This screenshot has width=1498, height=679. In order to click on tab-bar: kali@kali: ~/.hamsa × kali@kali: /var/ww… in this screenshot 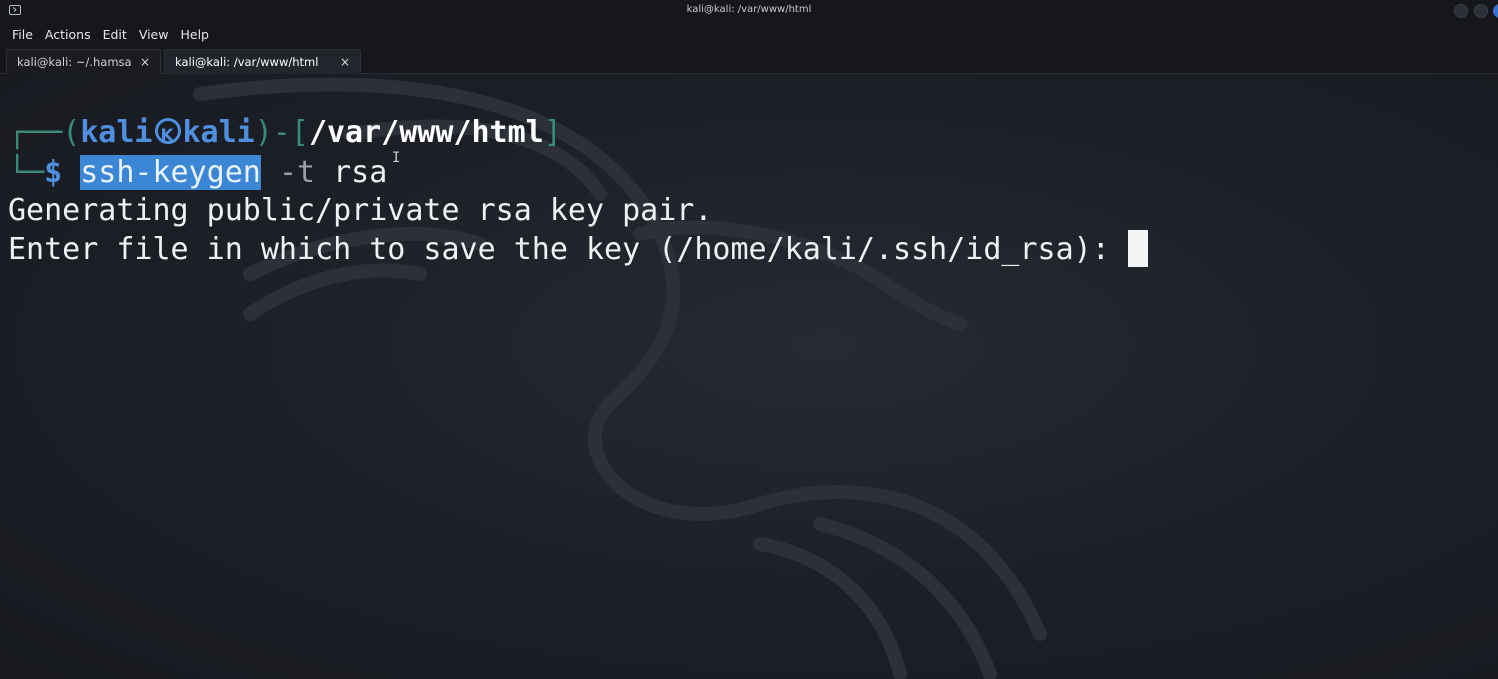, I will do `click(749, 60)`.